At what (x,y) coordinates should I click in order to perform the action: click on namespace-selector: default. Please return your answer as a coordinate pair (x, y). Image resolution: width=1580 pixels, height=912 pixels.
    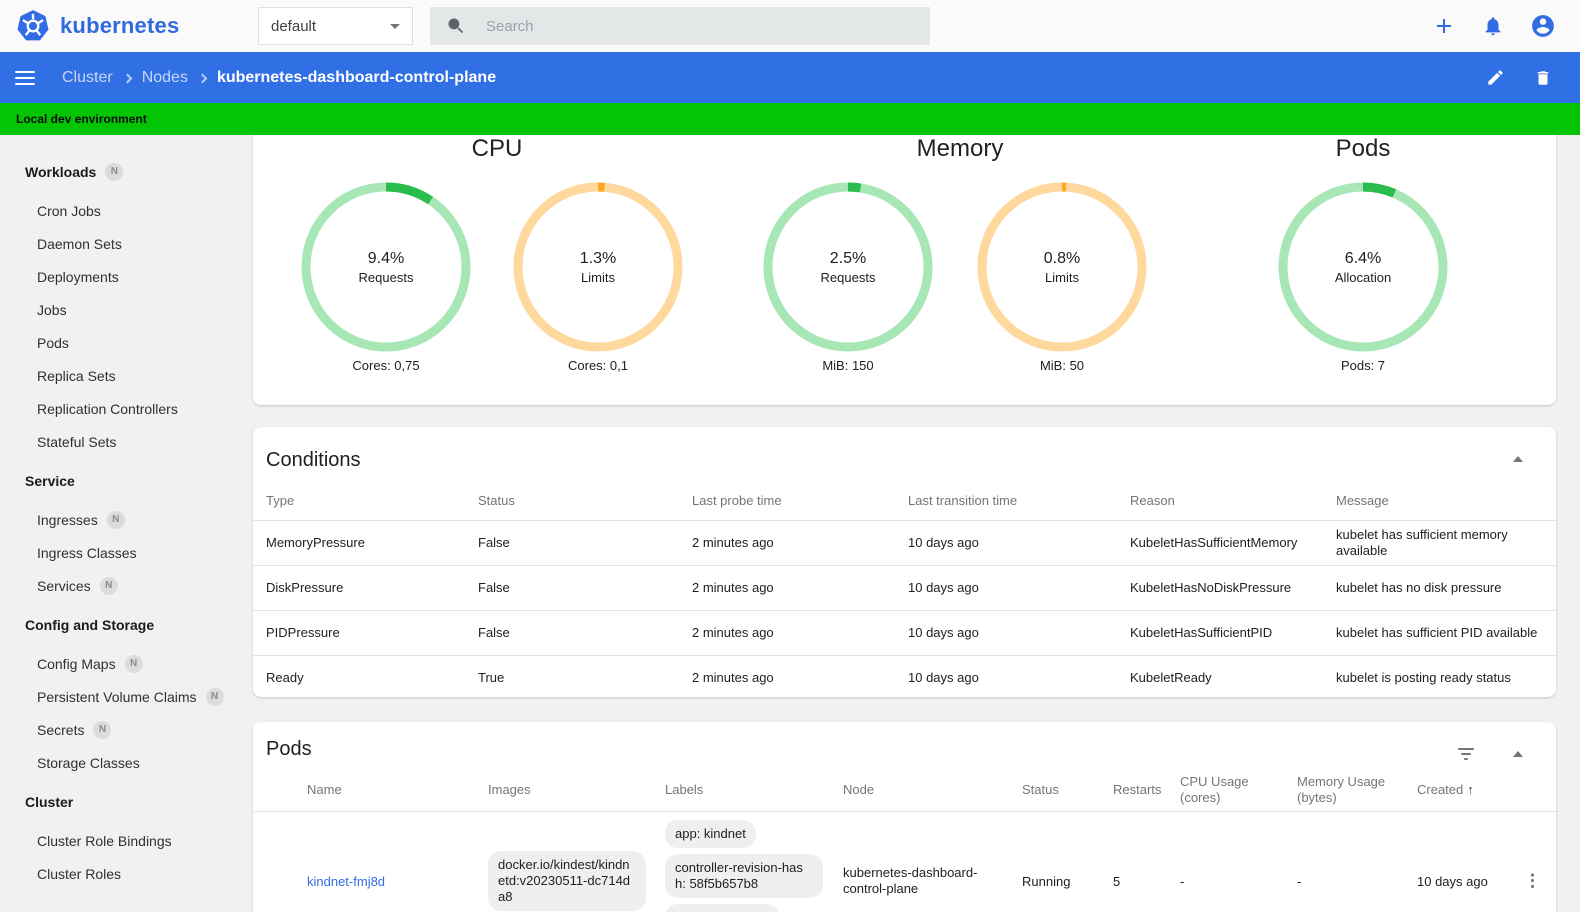
    Looking at the image, I should click on (335, 26).